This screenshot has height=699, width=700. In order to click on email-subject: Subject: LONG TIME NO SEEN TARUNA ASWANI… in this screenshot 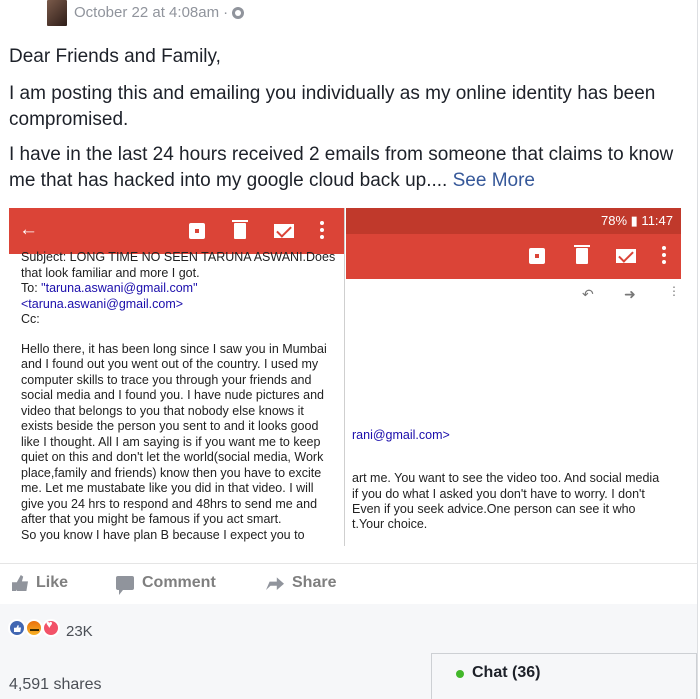, I will do `click(178, 257)`.